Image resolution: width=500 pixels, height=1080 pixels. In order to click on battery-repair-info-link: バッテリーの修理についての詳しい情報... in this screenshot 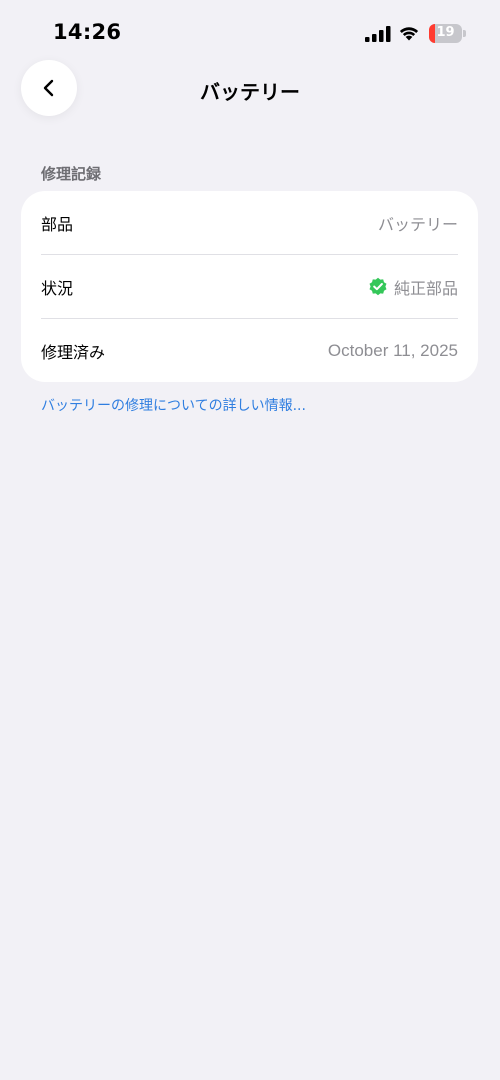, I will do `click(173, 405)`.